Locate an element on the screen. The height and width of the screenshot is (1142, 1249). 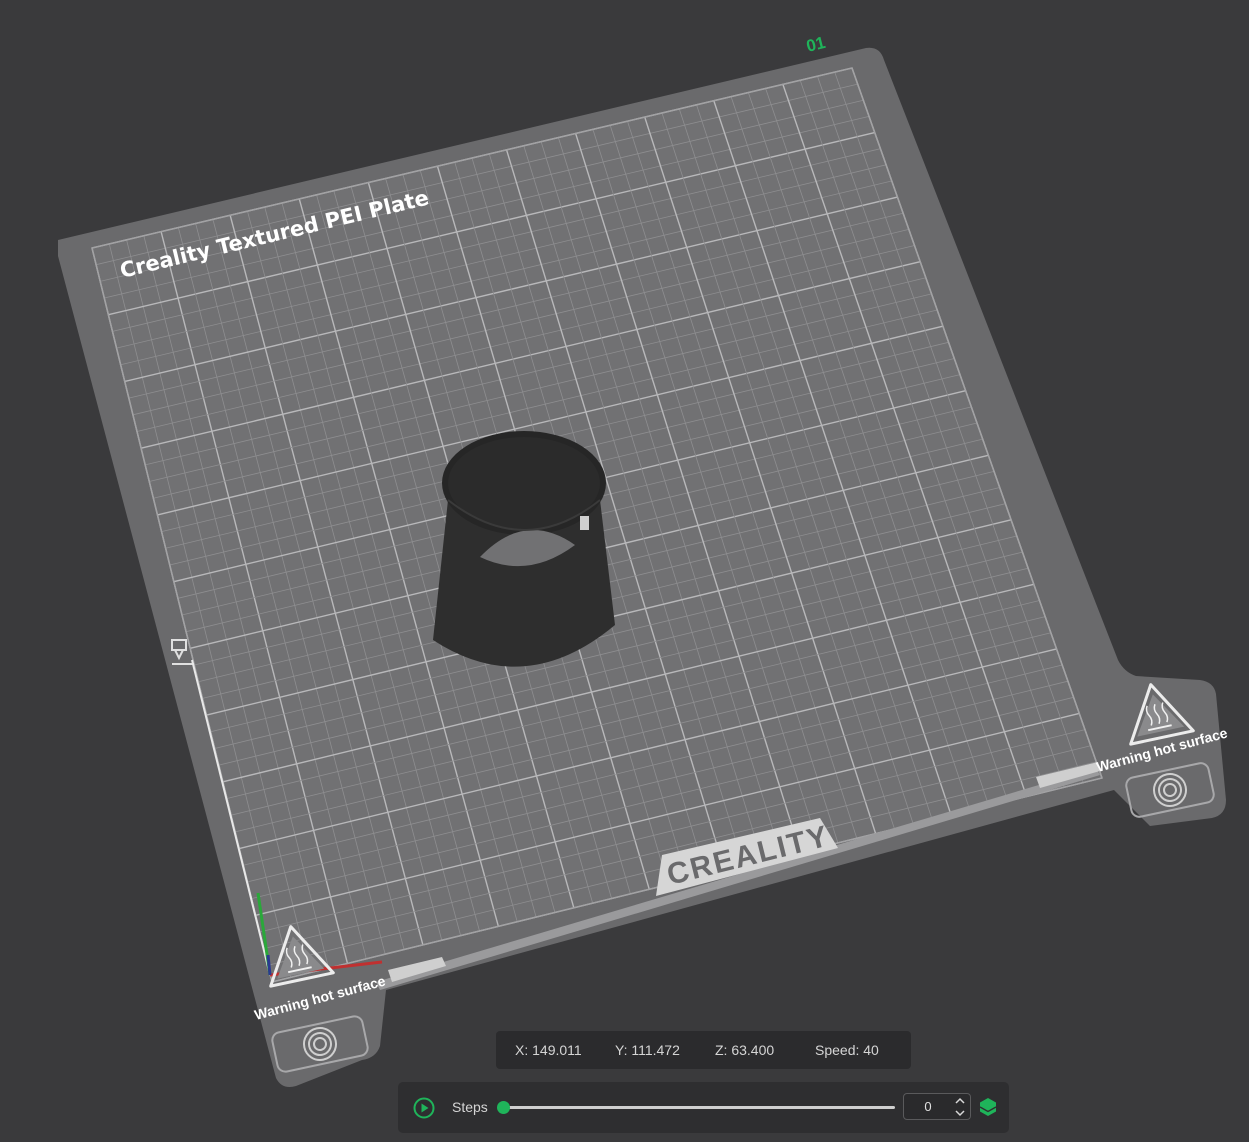
play-button is located at coordinates (424, 1108).